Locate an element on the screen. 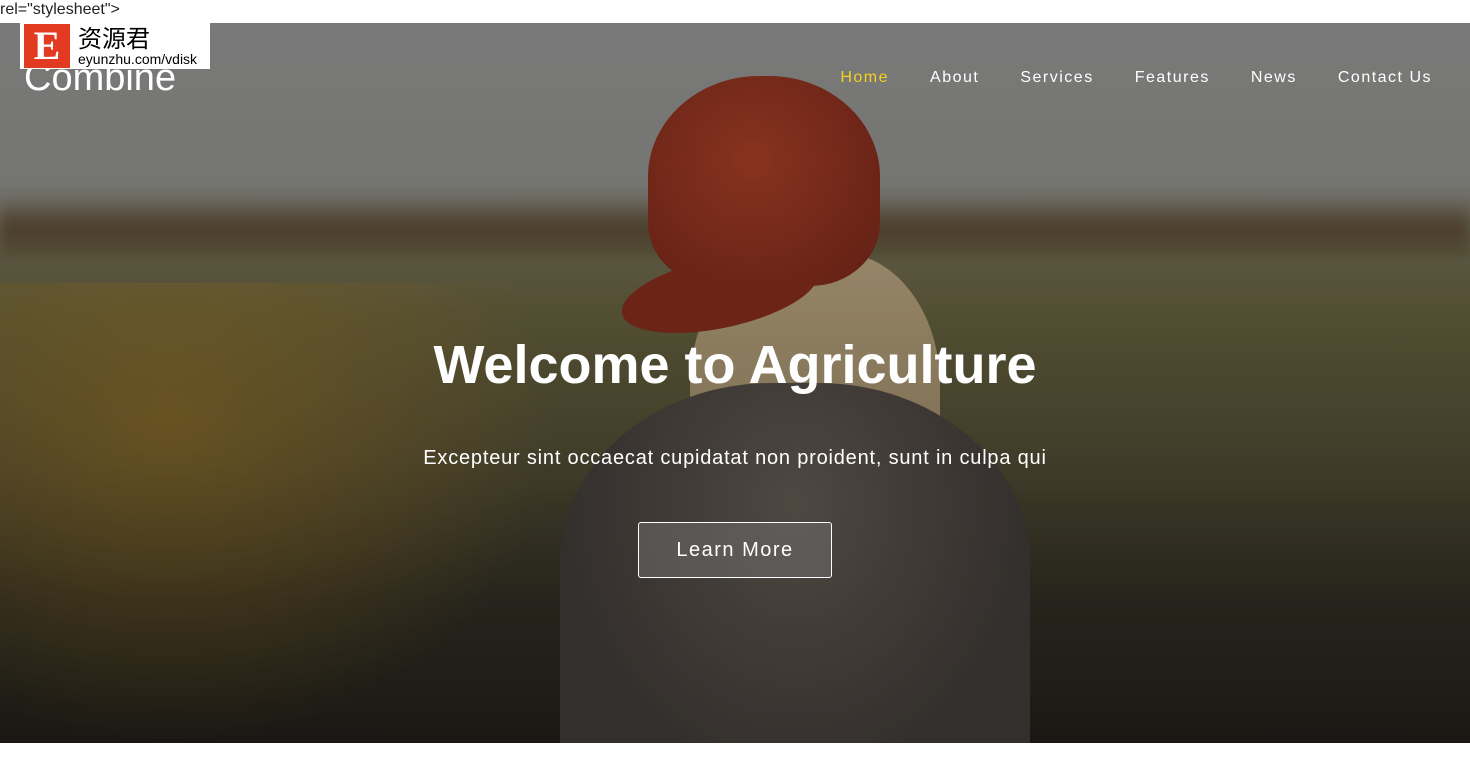 The height and width of the screenshot is (780, 1470). hero-title: Welcome to Agriculture is located at coordinates (735, 365).